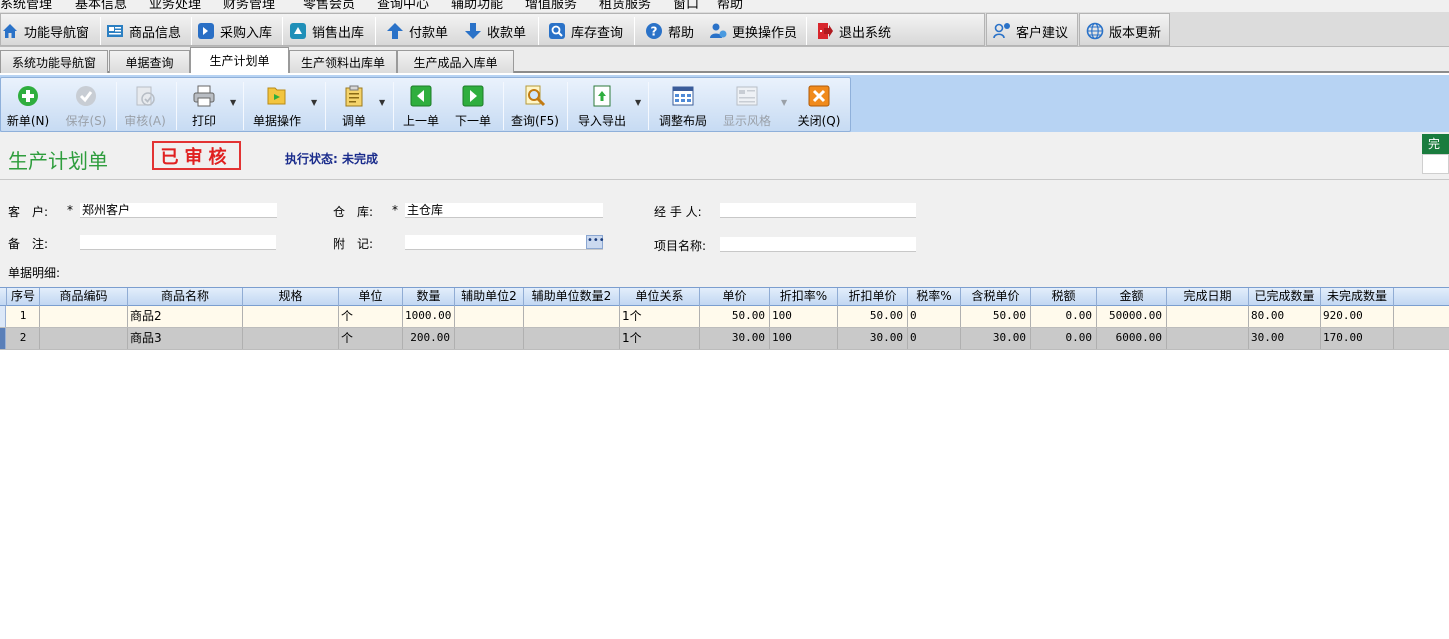  What do you see at coordinates (45, 31) in the screenshot?
I see `nav-window-button: 功能导航窗` at bounding box center [45, 31].